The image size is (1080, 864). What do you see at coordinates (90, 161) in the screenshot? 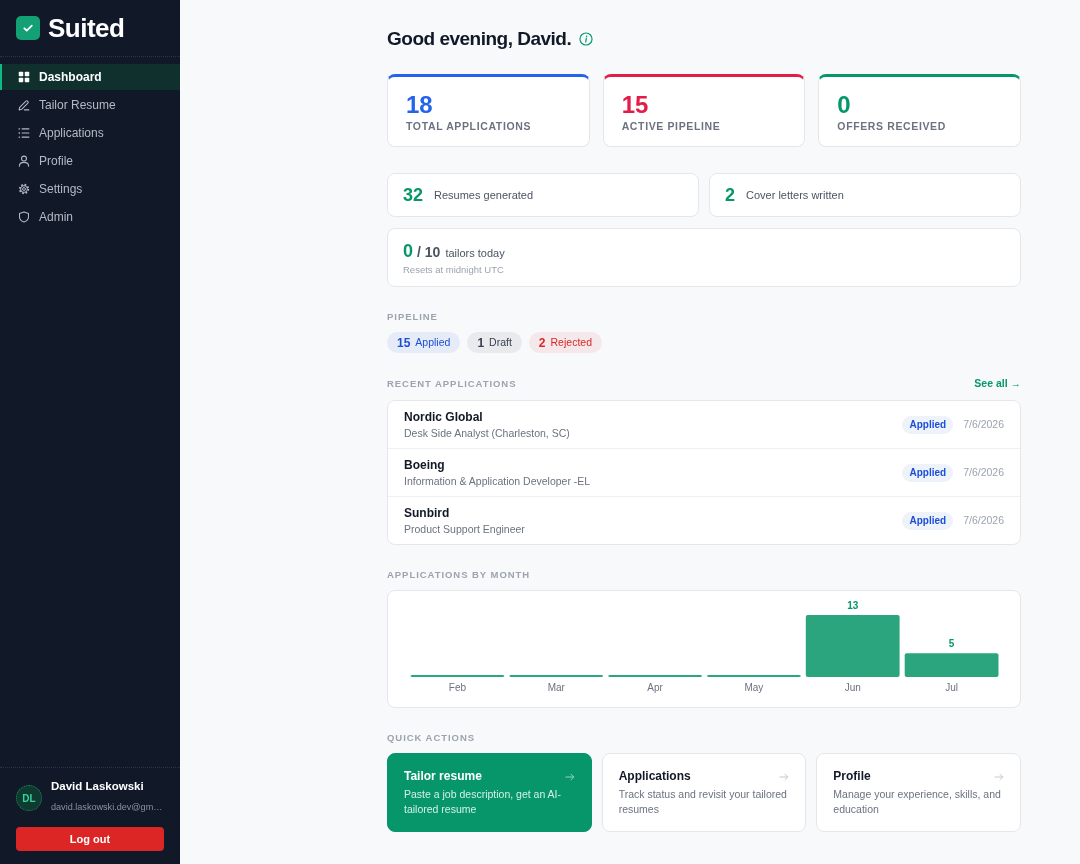
I see `nav-item: Profile` at bounding box center [90, 161].